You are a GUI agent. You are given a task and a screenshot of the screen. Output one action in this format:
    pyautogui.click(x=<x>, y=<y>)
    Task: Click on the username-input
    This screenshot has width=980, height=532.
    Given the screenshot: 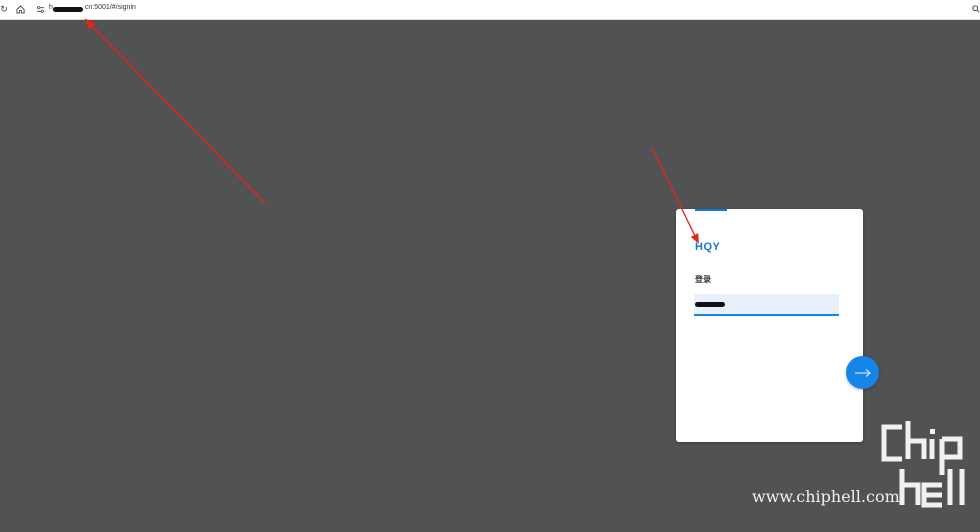 What is the action you would take?
    pyautogui.click(x=766, y=305)
    